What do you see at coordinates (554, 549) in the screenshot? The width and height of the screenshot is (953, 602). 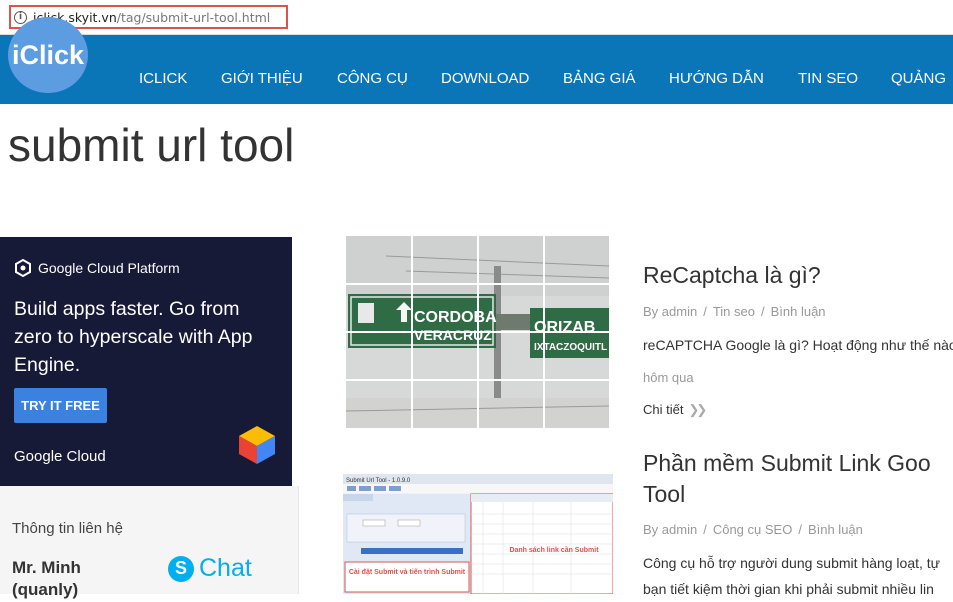 I see `tool-label-link-list: Danh sách link cần Submit` at bounding box center [554, 549].